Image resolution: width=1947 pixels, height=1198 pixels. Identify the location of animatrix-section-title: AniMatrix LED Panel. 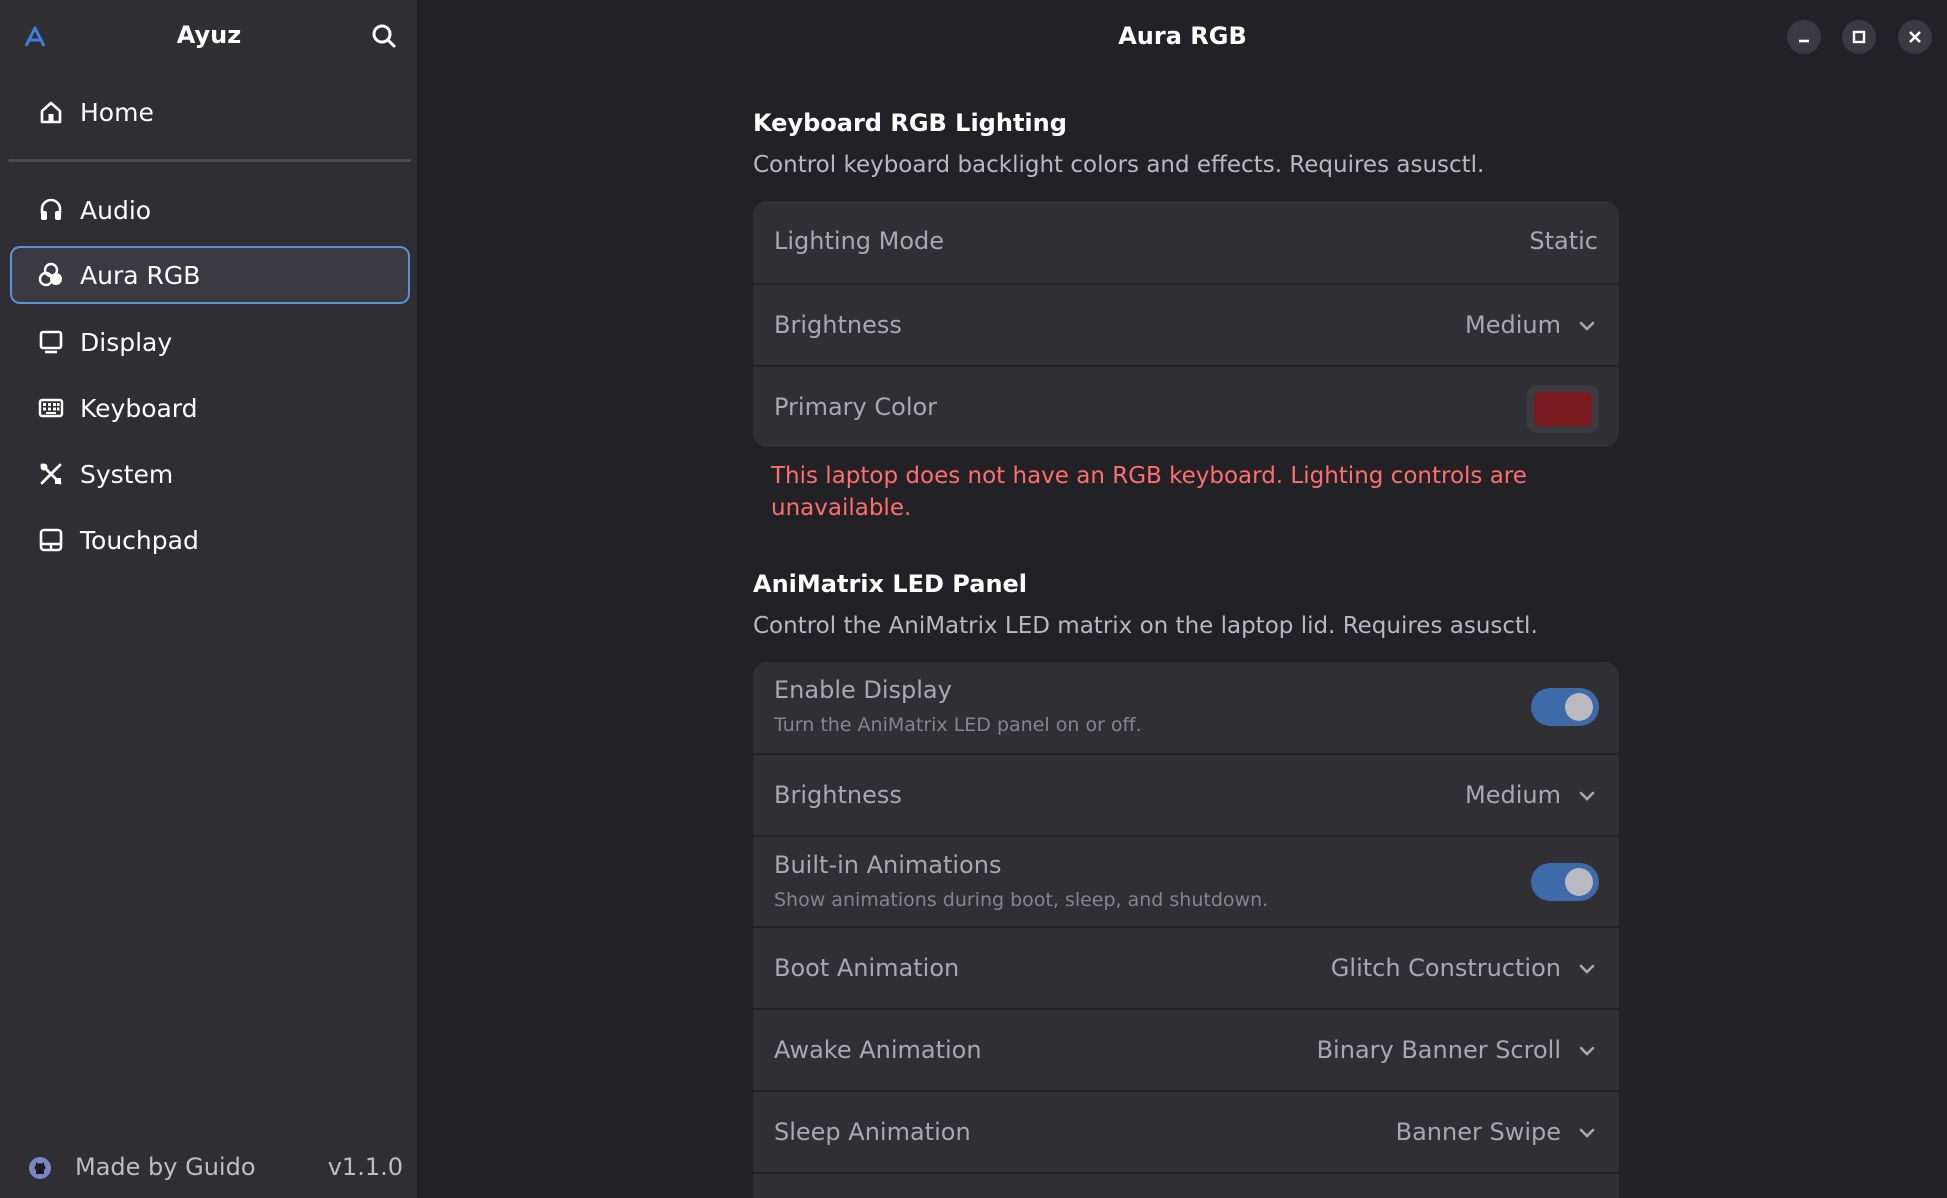
(890, 584).